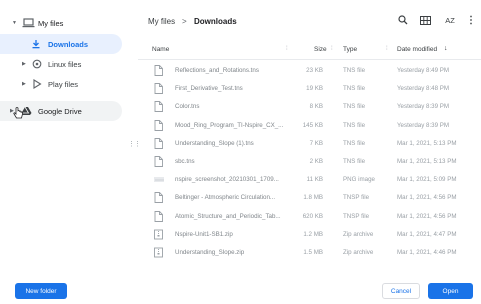 The height and width of the screenshot is (304, 481). I want to click on sort-button: AZ, so click(450, 20).